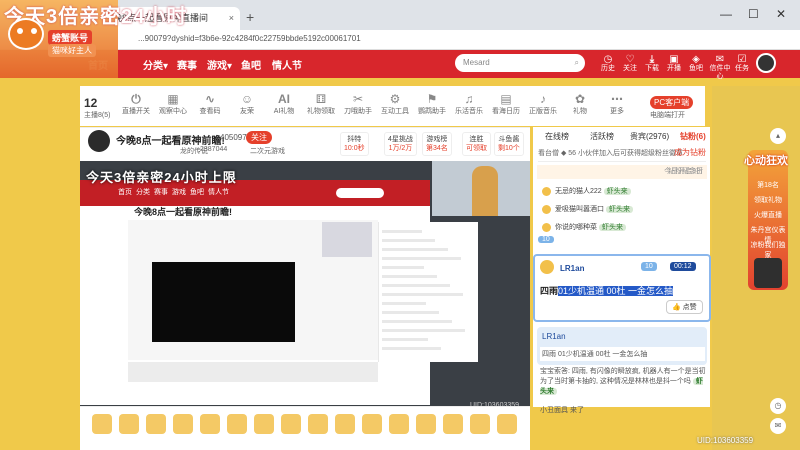 This screenshot has width=800, height=450. Describe the element at coordinates (469, 104) in the screenshot. I see `toolbar-item: ♫ 乐活音乐` at that location.